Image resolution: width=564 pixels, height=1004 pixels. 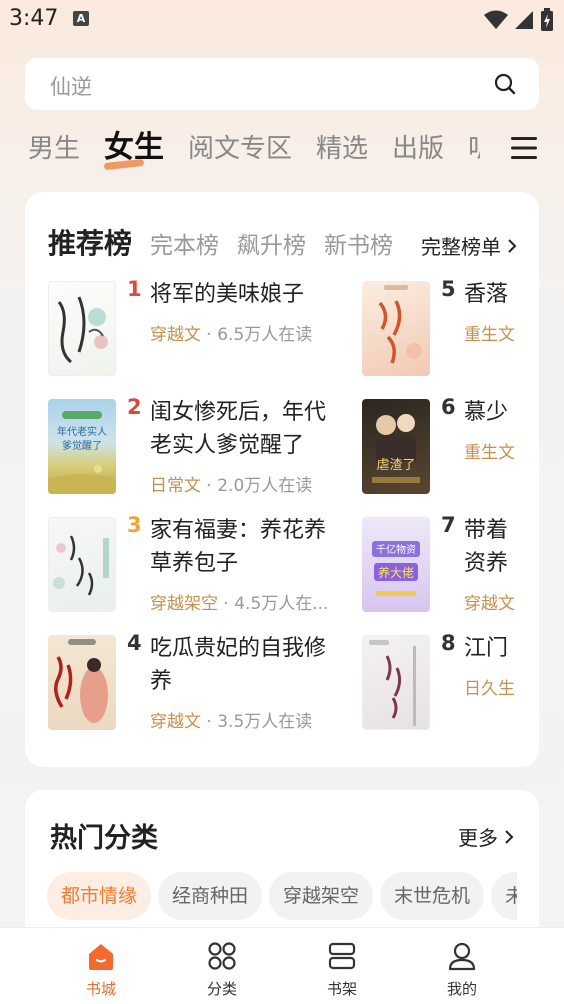 What do you see at coordinates (34, 18) in the screenshot?
I see `status-time: 3:47` at bounding box center [34, 18].